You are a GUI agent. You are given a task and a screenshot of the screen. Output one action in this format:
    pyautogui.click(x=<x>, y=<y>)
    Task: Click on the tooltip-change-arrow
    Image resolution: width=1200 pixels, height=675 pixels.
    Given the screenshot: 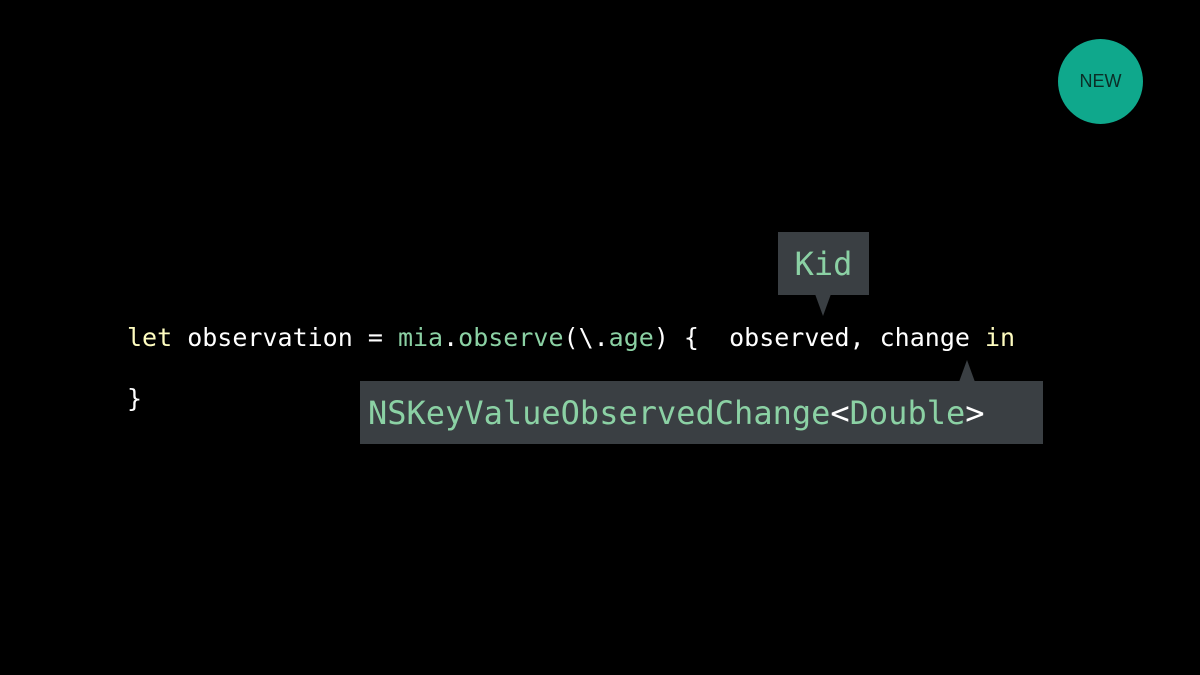 What is the action you would take?
    pyautogui.click(x=967, y=371)
    